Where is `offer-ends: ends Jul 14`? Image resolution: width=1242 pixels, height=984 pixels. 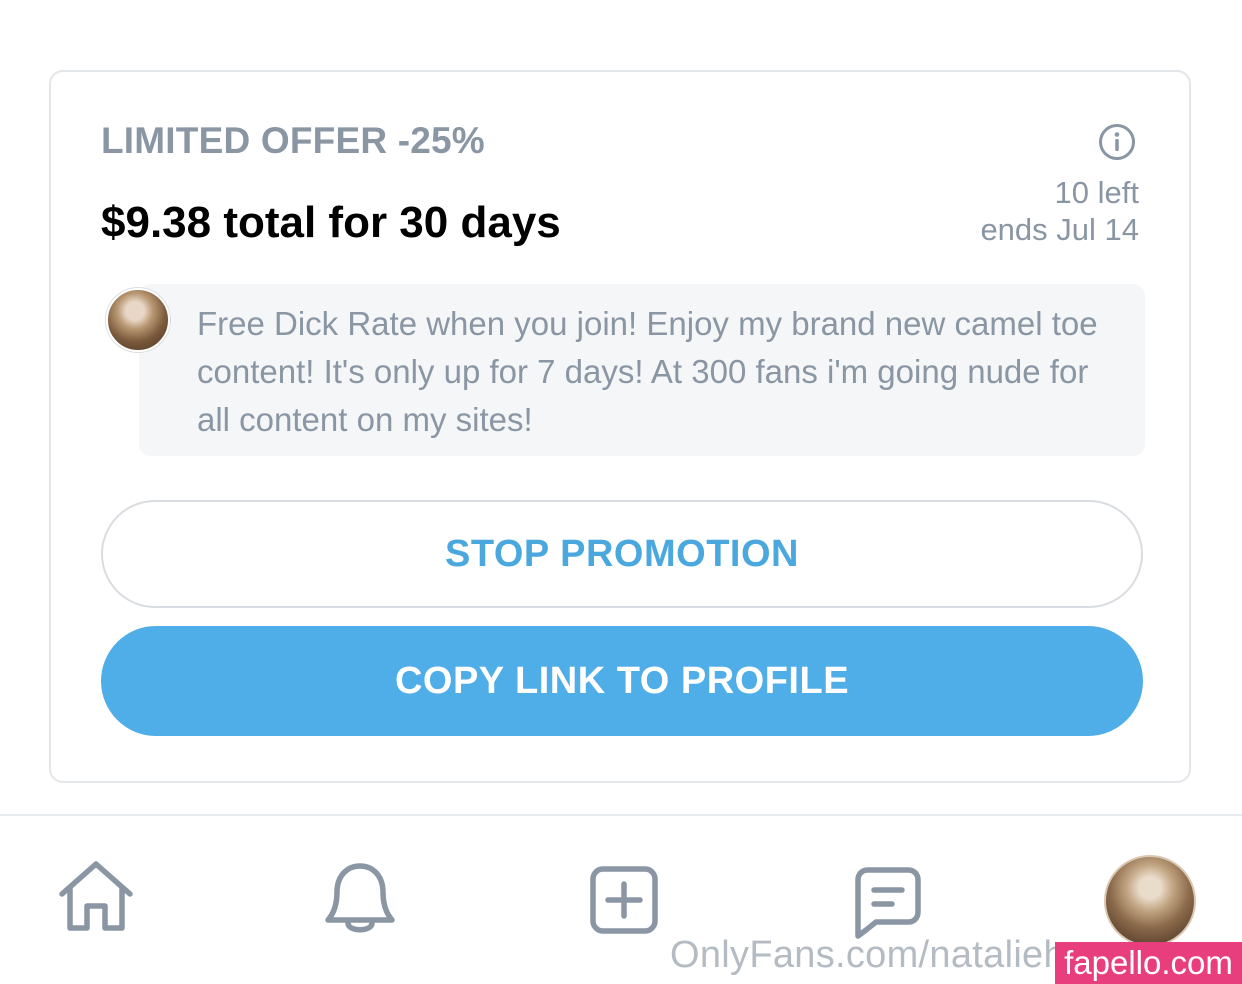 offer-ends: ends Jul 14 is located at coordinates (1059, 229).